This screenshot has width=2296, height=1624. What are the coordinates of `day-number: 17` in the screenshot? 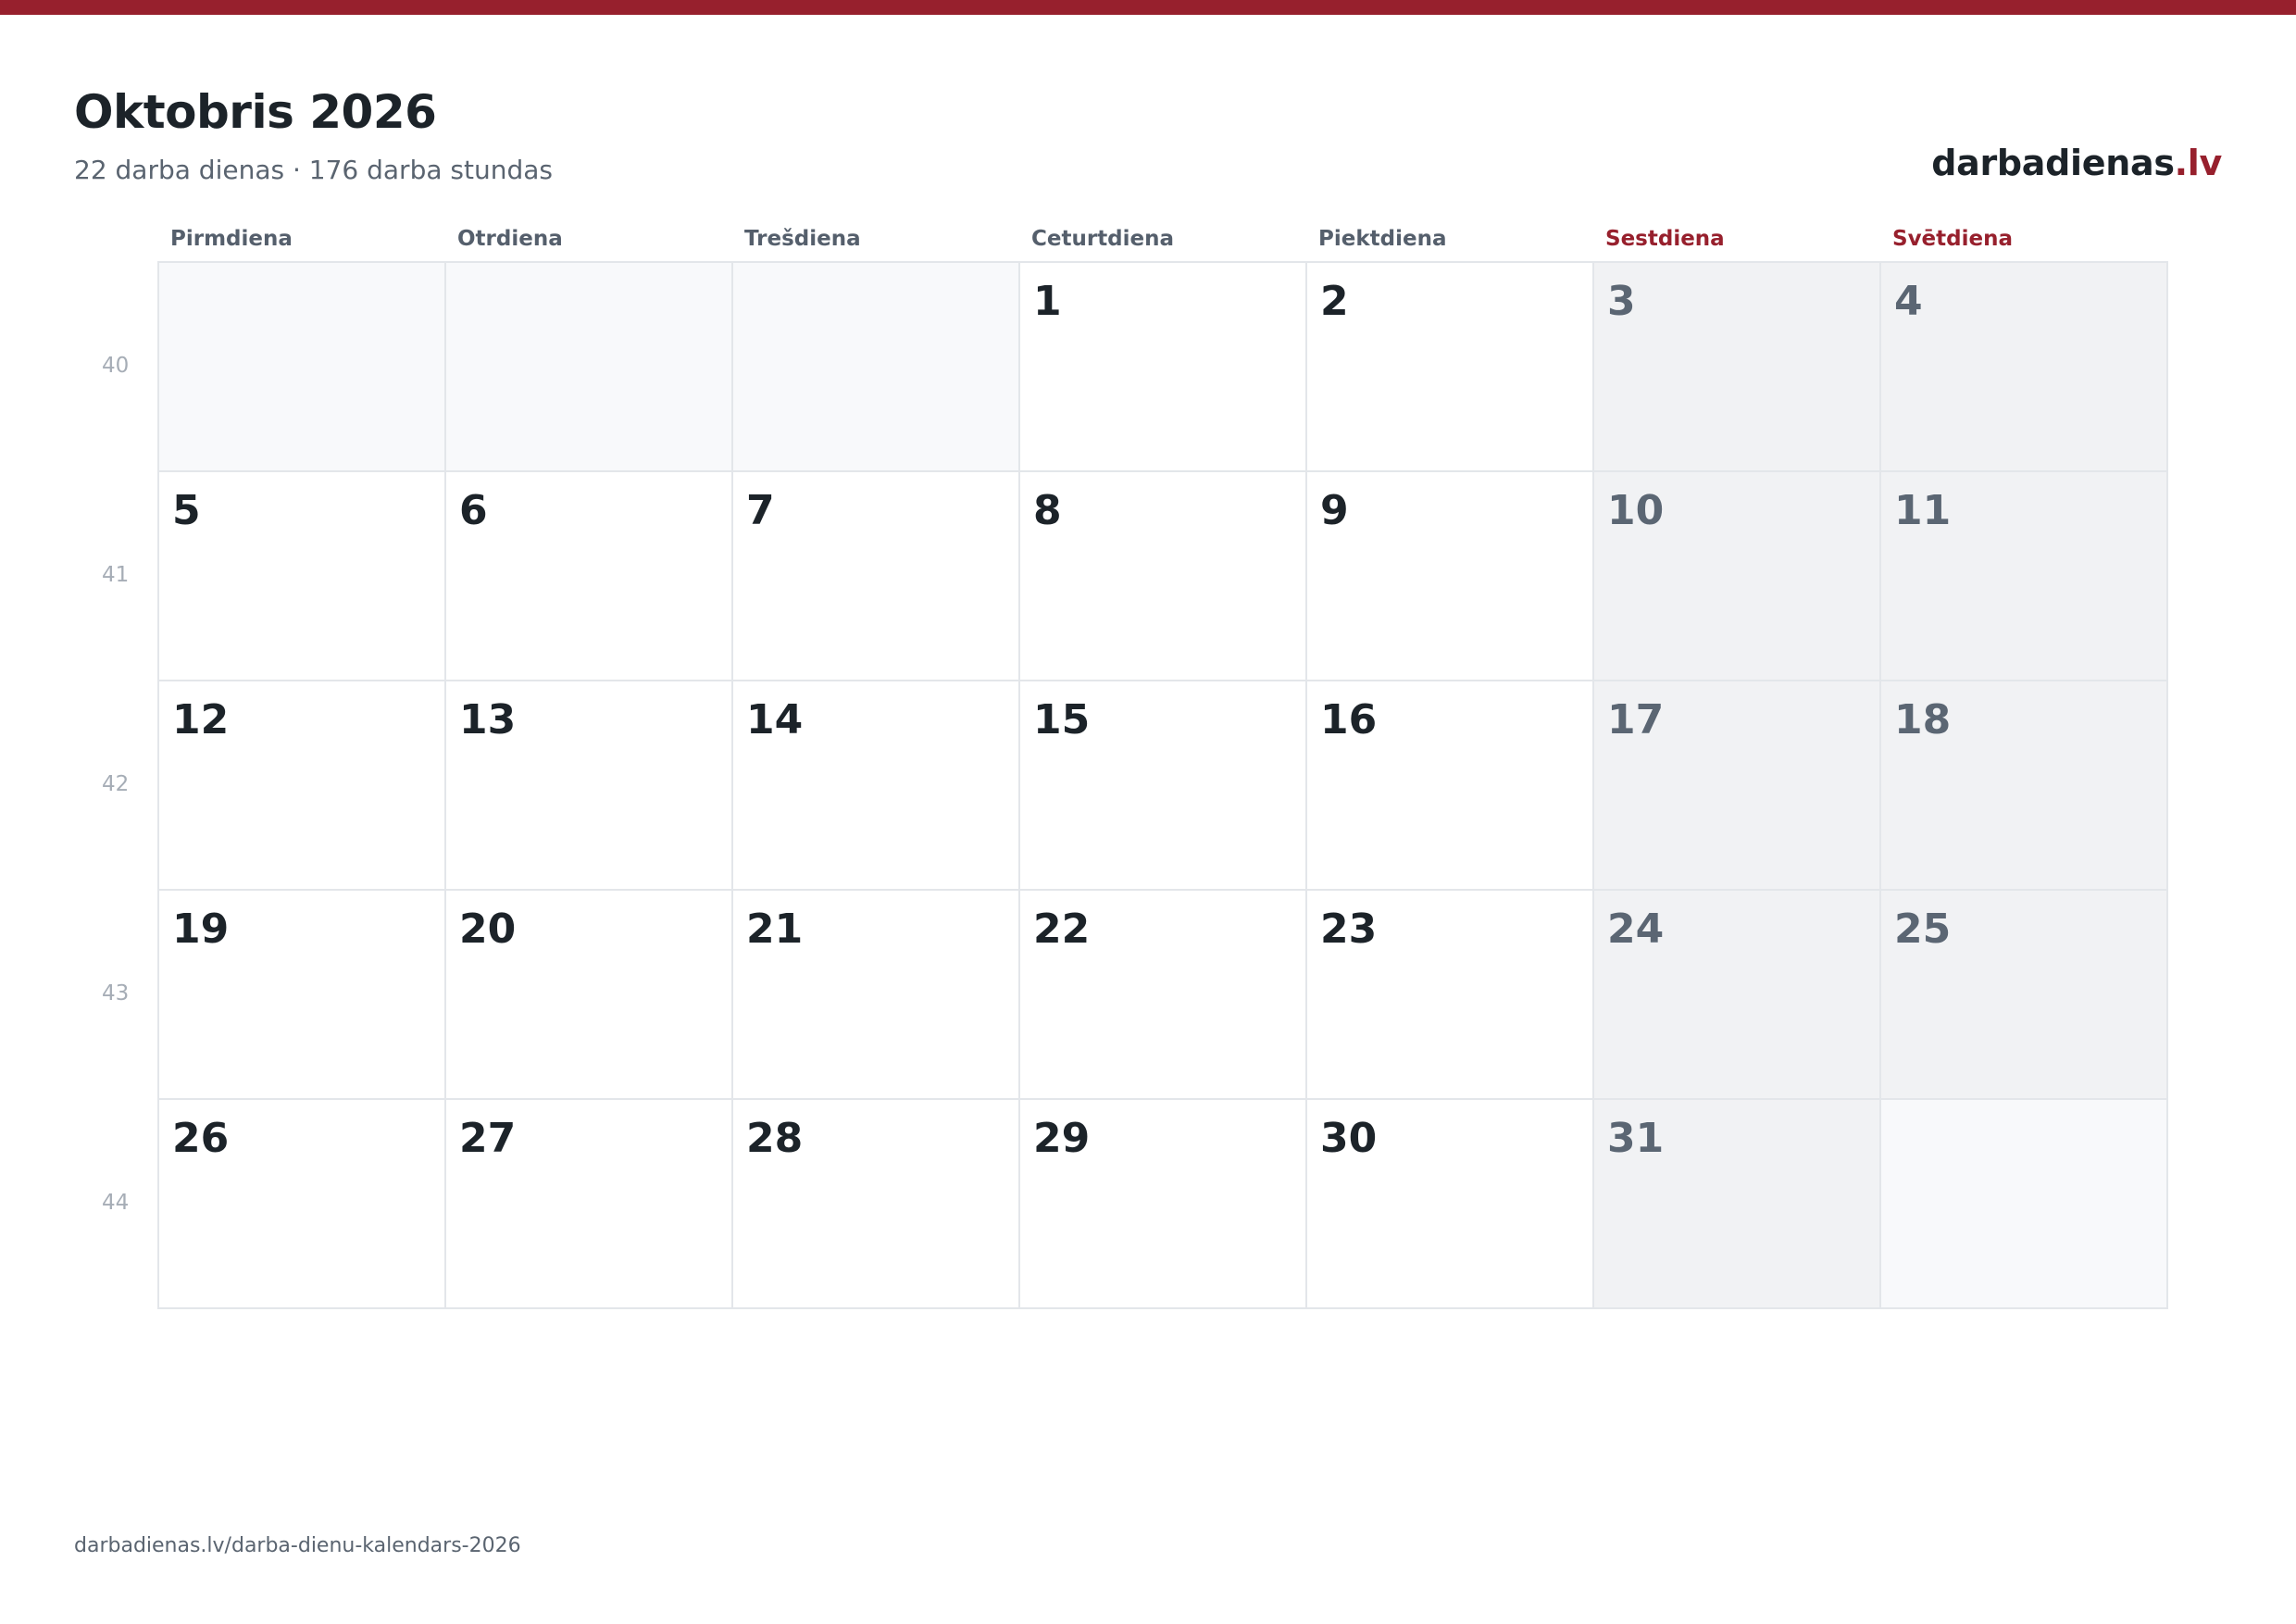 It's located at (1636, 719).